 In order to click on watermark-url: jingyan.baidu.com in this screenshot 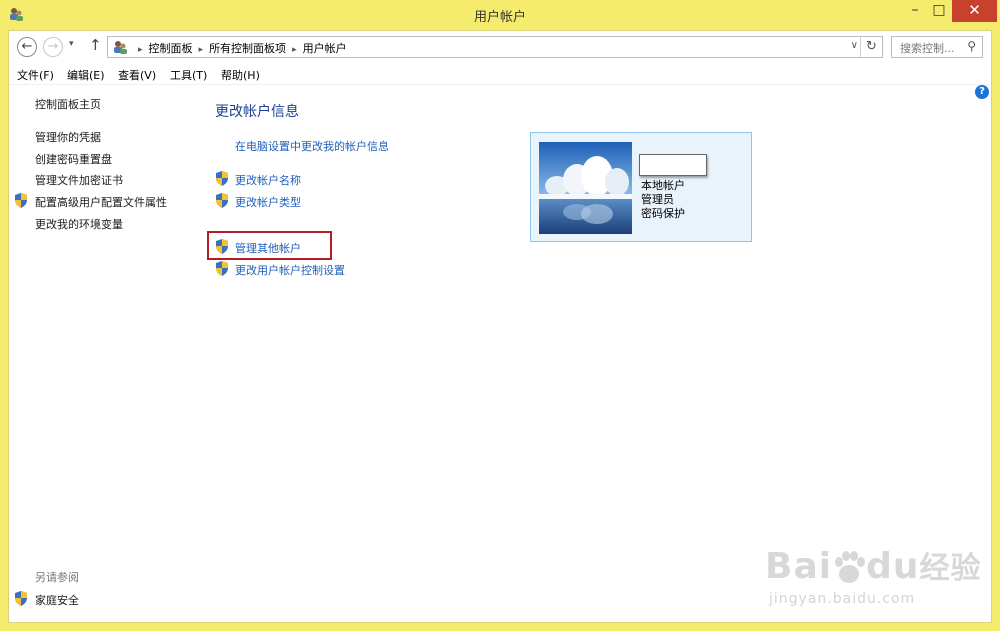, I will do `click(842, 599)`.